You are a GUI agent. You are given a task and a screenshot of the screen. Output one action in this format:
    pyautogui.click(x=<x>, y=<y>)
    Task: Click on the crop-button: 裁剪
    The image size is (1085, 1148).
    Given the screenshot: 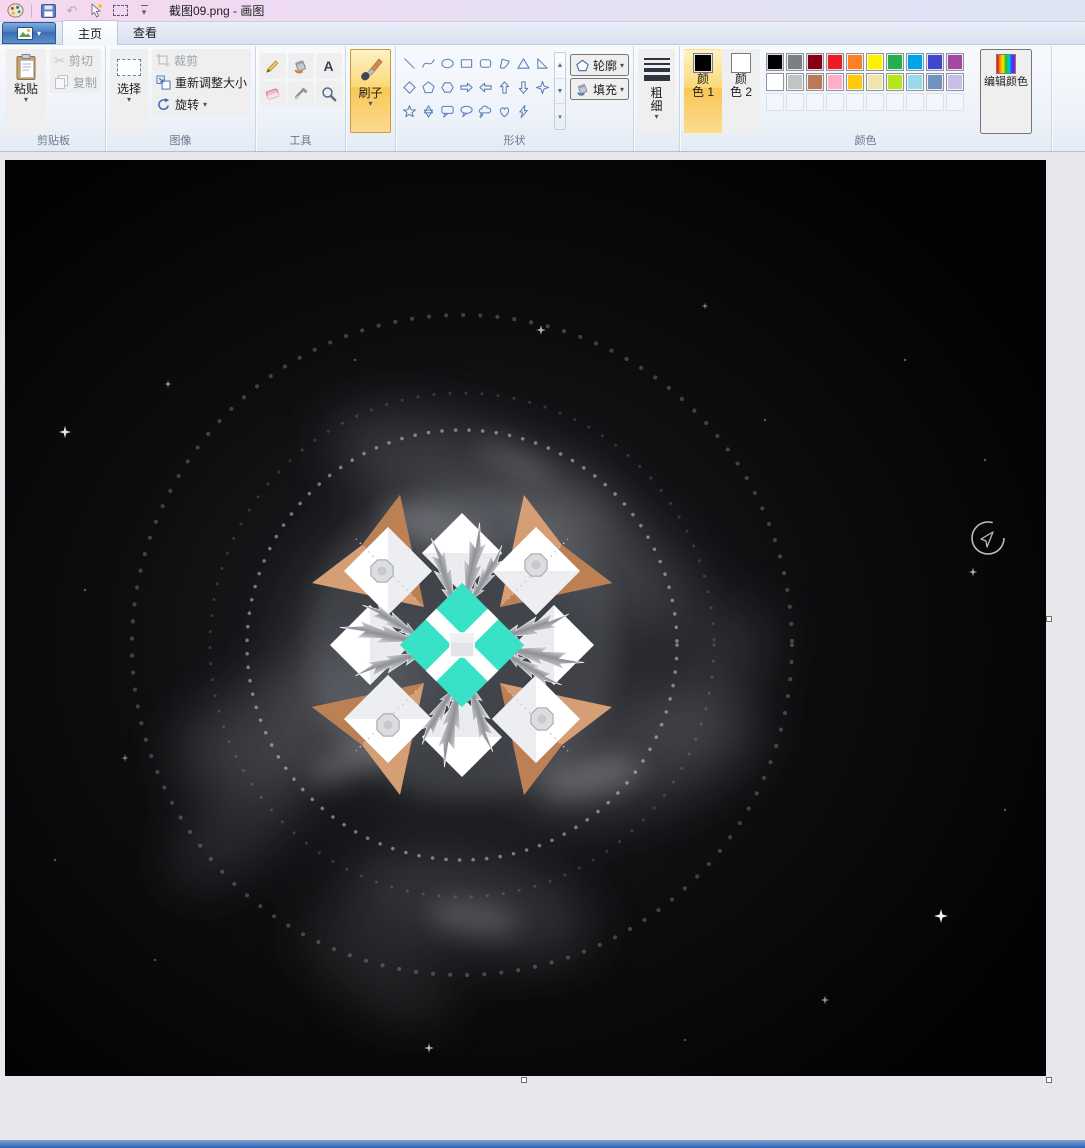 What is the action you would take?
    pyautogui.click(x=201, y=60)
    